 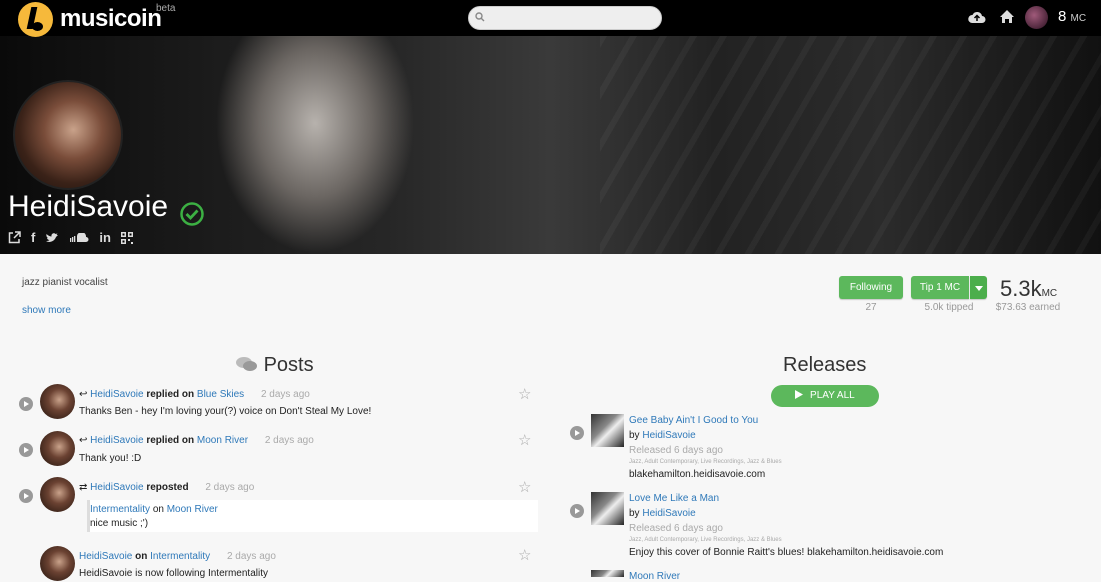 What do you see at coordinates (288, 365) in the screenshot?
I see `posts-title: Posts` at bounding box center [288, 365].